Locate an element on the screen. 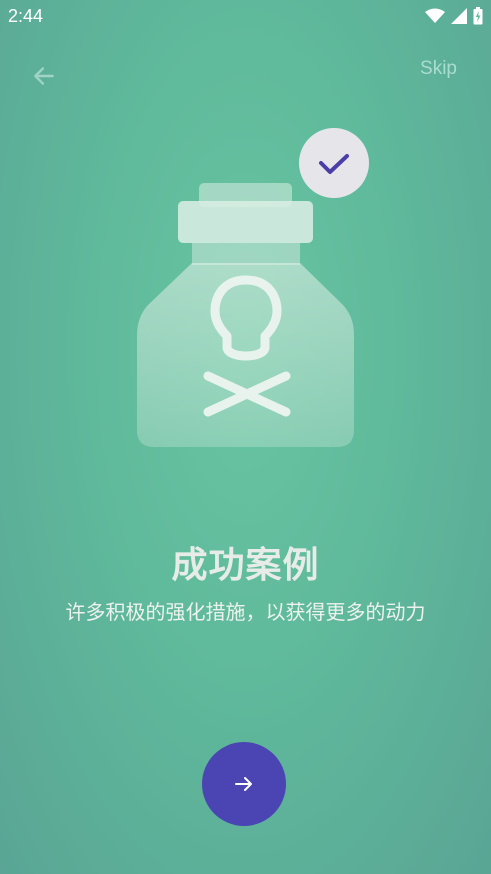 The width and height of the screenshot is (491, 874). page-title: 成功案例 is located at coordinates (245, 565).